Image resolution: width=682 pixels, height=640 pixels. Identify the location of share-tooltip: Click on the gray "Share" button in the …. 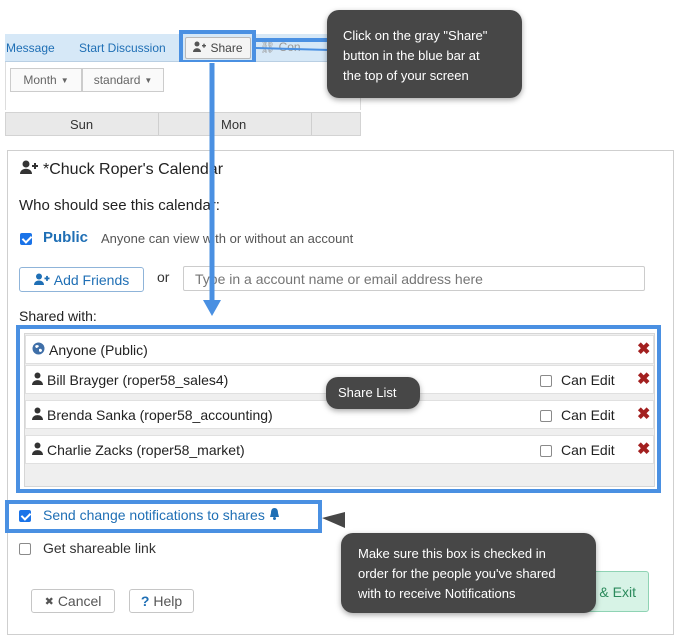
(424, 54).